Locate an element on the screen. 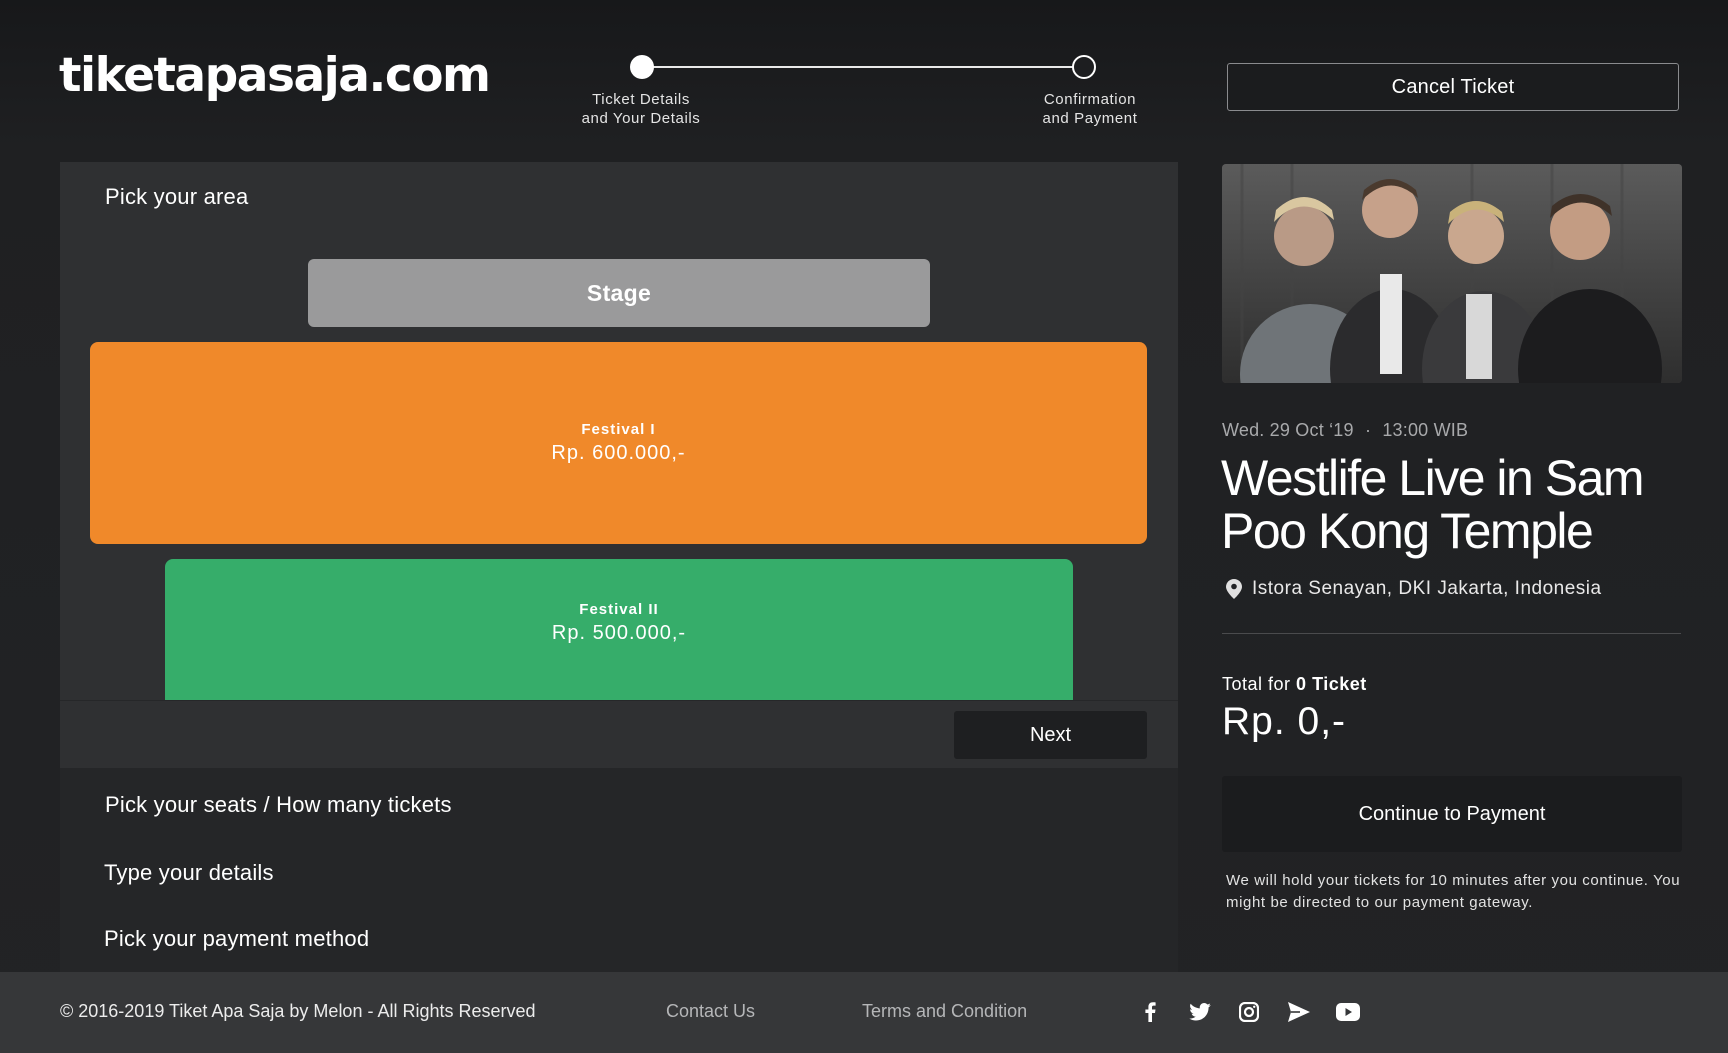  instagram-icon is located at coordinates (1249, 1012).